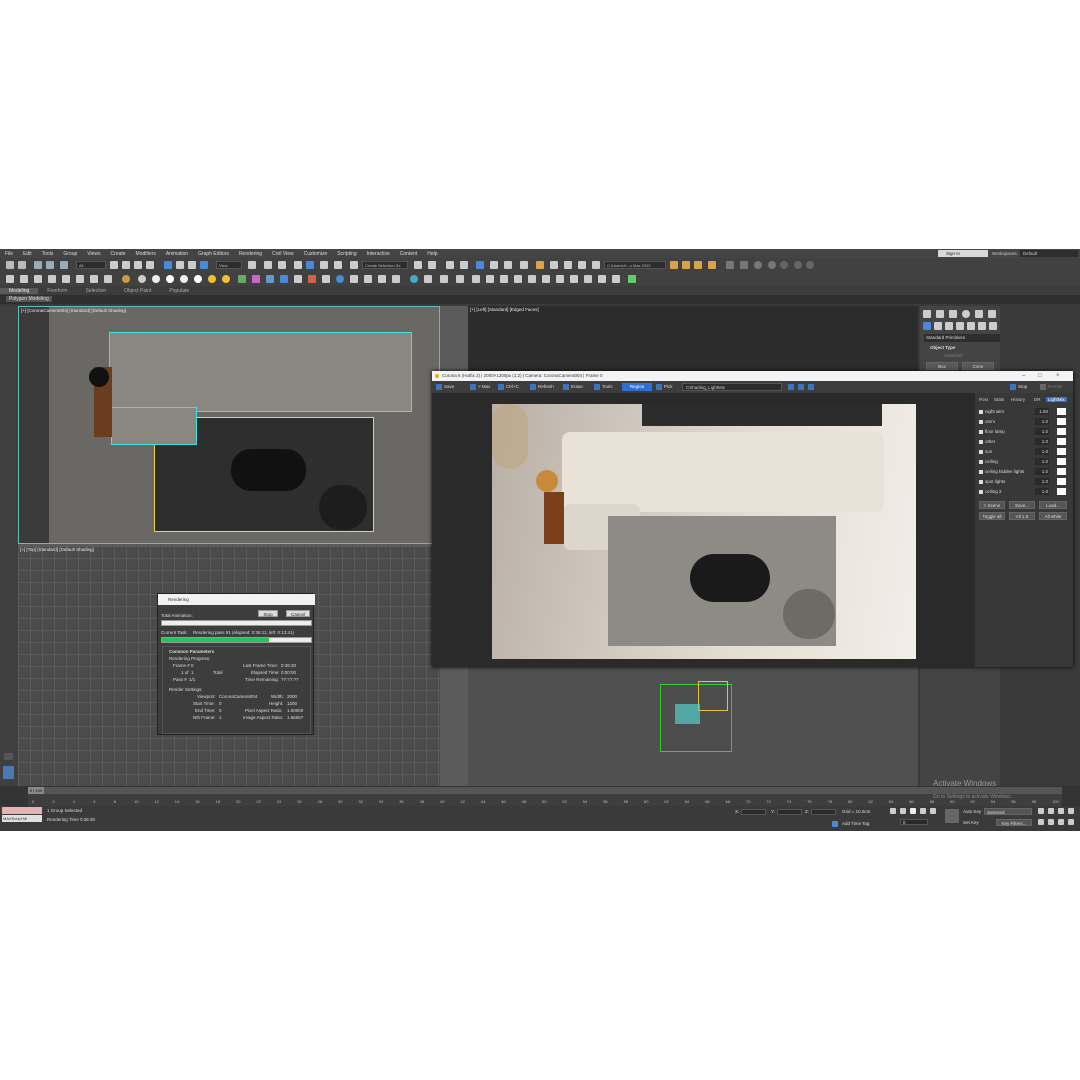 The width and height of the screenshot is (1080, 1080). What do you see at coordinates (282, 265) in the screenshot?
I see `keyboard-shortcut-icon` at bounding box center [282, 265].